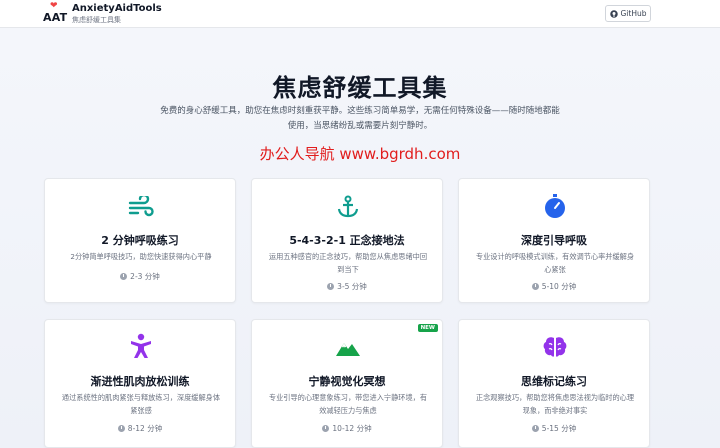 This screenshot has height=448, width=720. I want to click on card-duration: 5-15 分钟, so click(554, 428).